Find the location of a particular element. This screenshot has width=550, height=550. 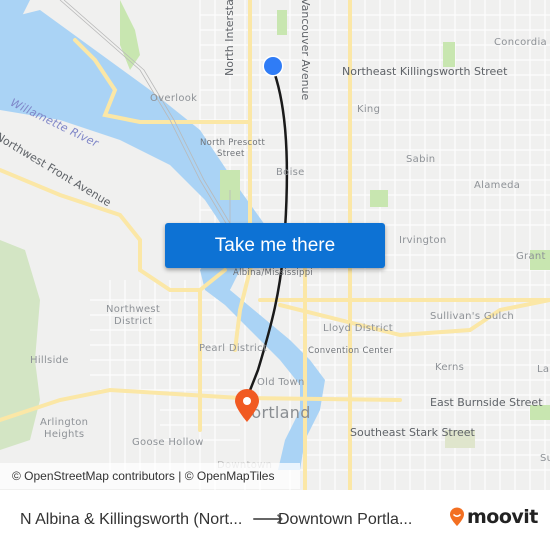

moovit-logo: moovit is located at coordinates (493, 517).